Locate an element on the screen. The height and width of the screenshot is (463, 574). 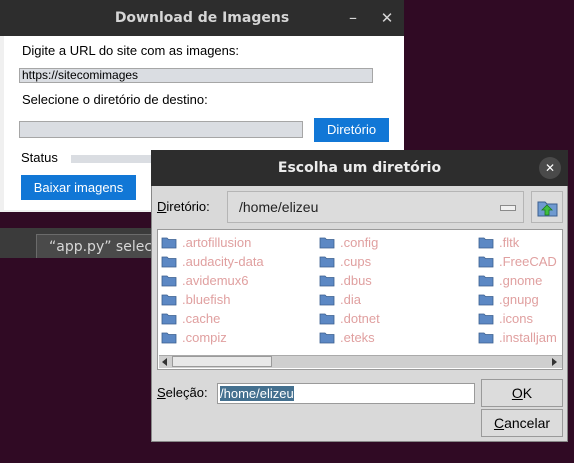
file-list-item: .config is located at coordinates (396, 242).